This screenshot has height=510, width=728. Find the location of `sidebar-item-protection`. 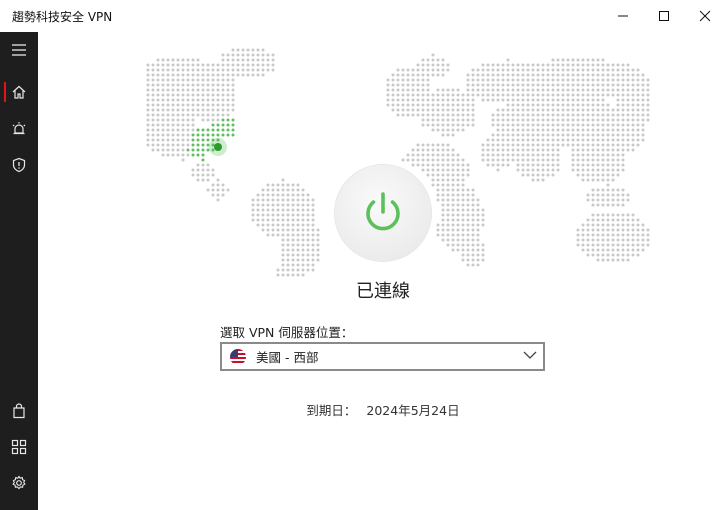

sidebar-item-protection is located at coordinates (19, 165).